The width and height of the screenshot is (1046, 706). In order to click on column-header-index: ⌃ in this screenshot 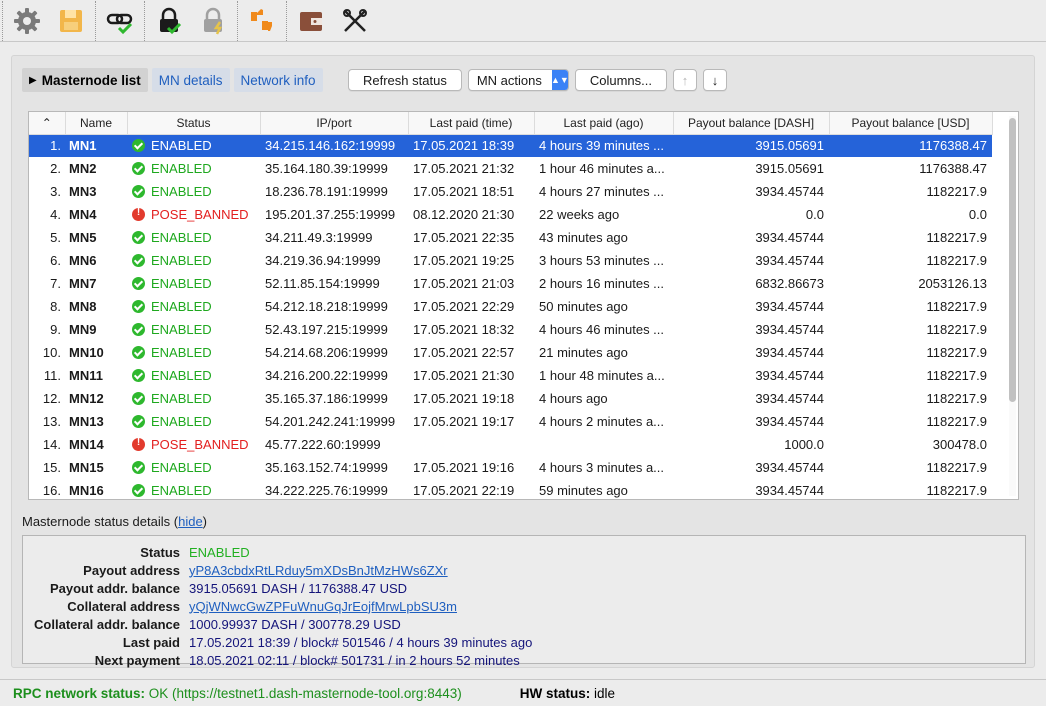, I will do `click(47, 123)`.